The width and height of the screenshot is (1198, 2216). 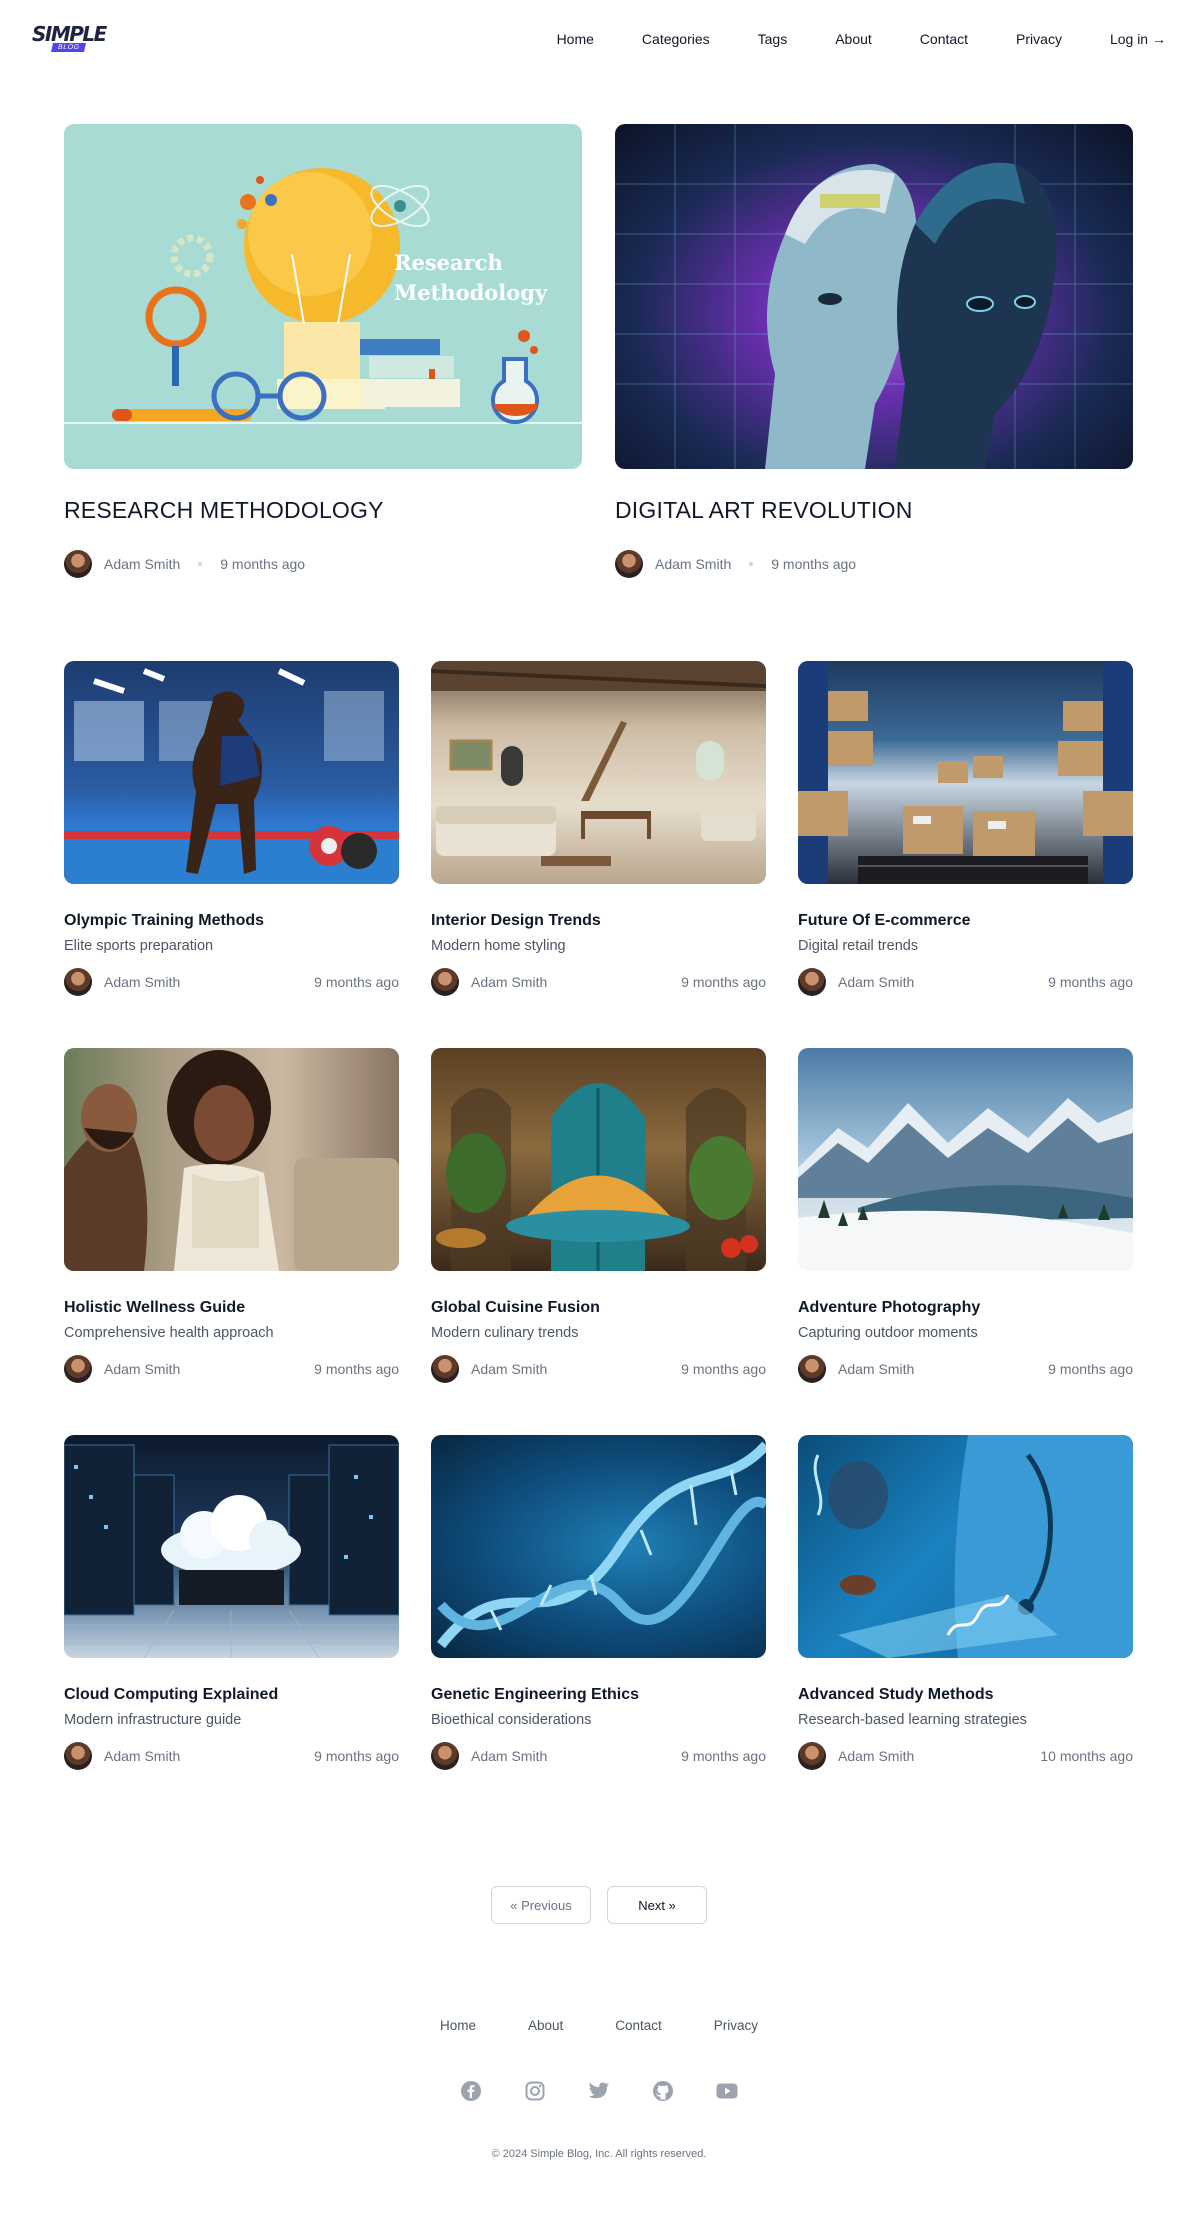 I want to click on youtube-icon, so click(x=727, y=2091).